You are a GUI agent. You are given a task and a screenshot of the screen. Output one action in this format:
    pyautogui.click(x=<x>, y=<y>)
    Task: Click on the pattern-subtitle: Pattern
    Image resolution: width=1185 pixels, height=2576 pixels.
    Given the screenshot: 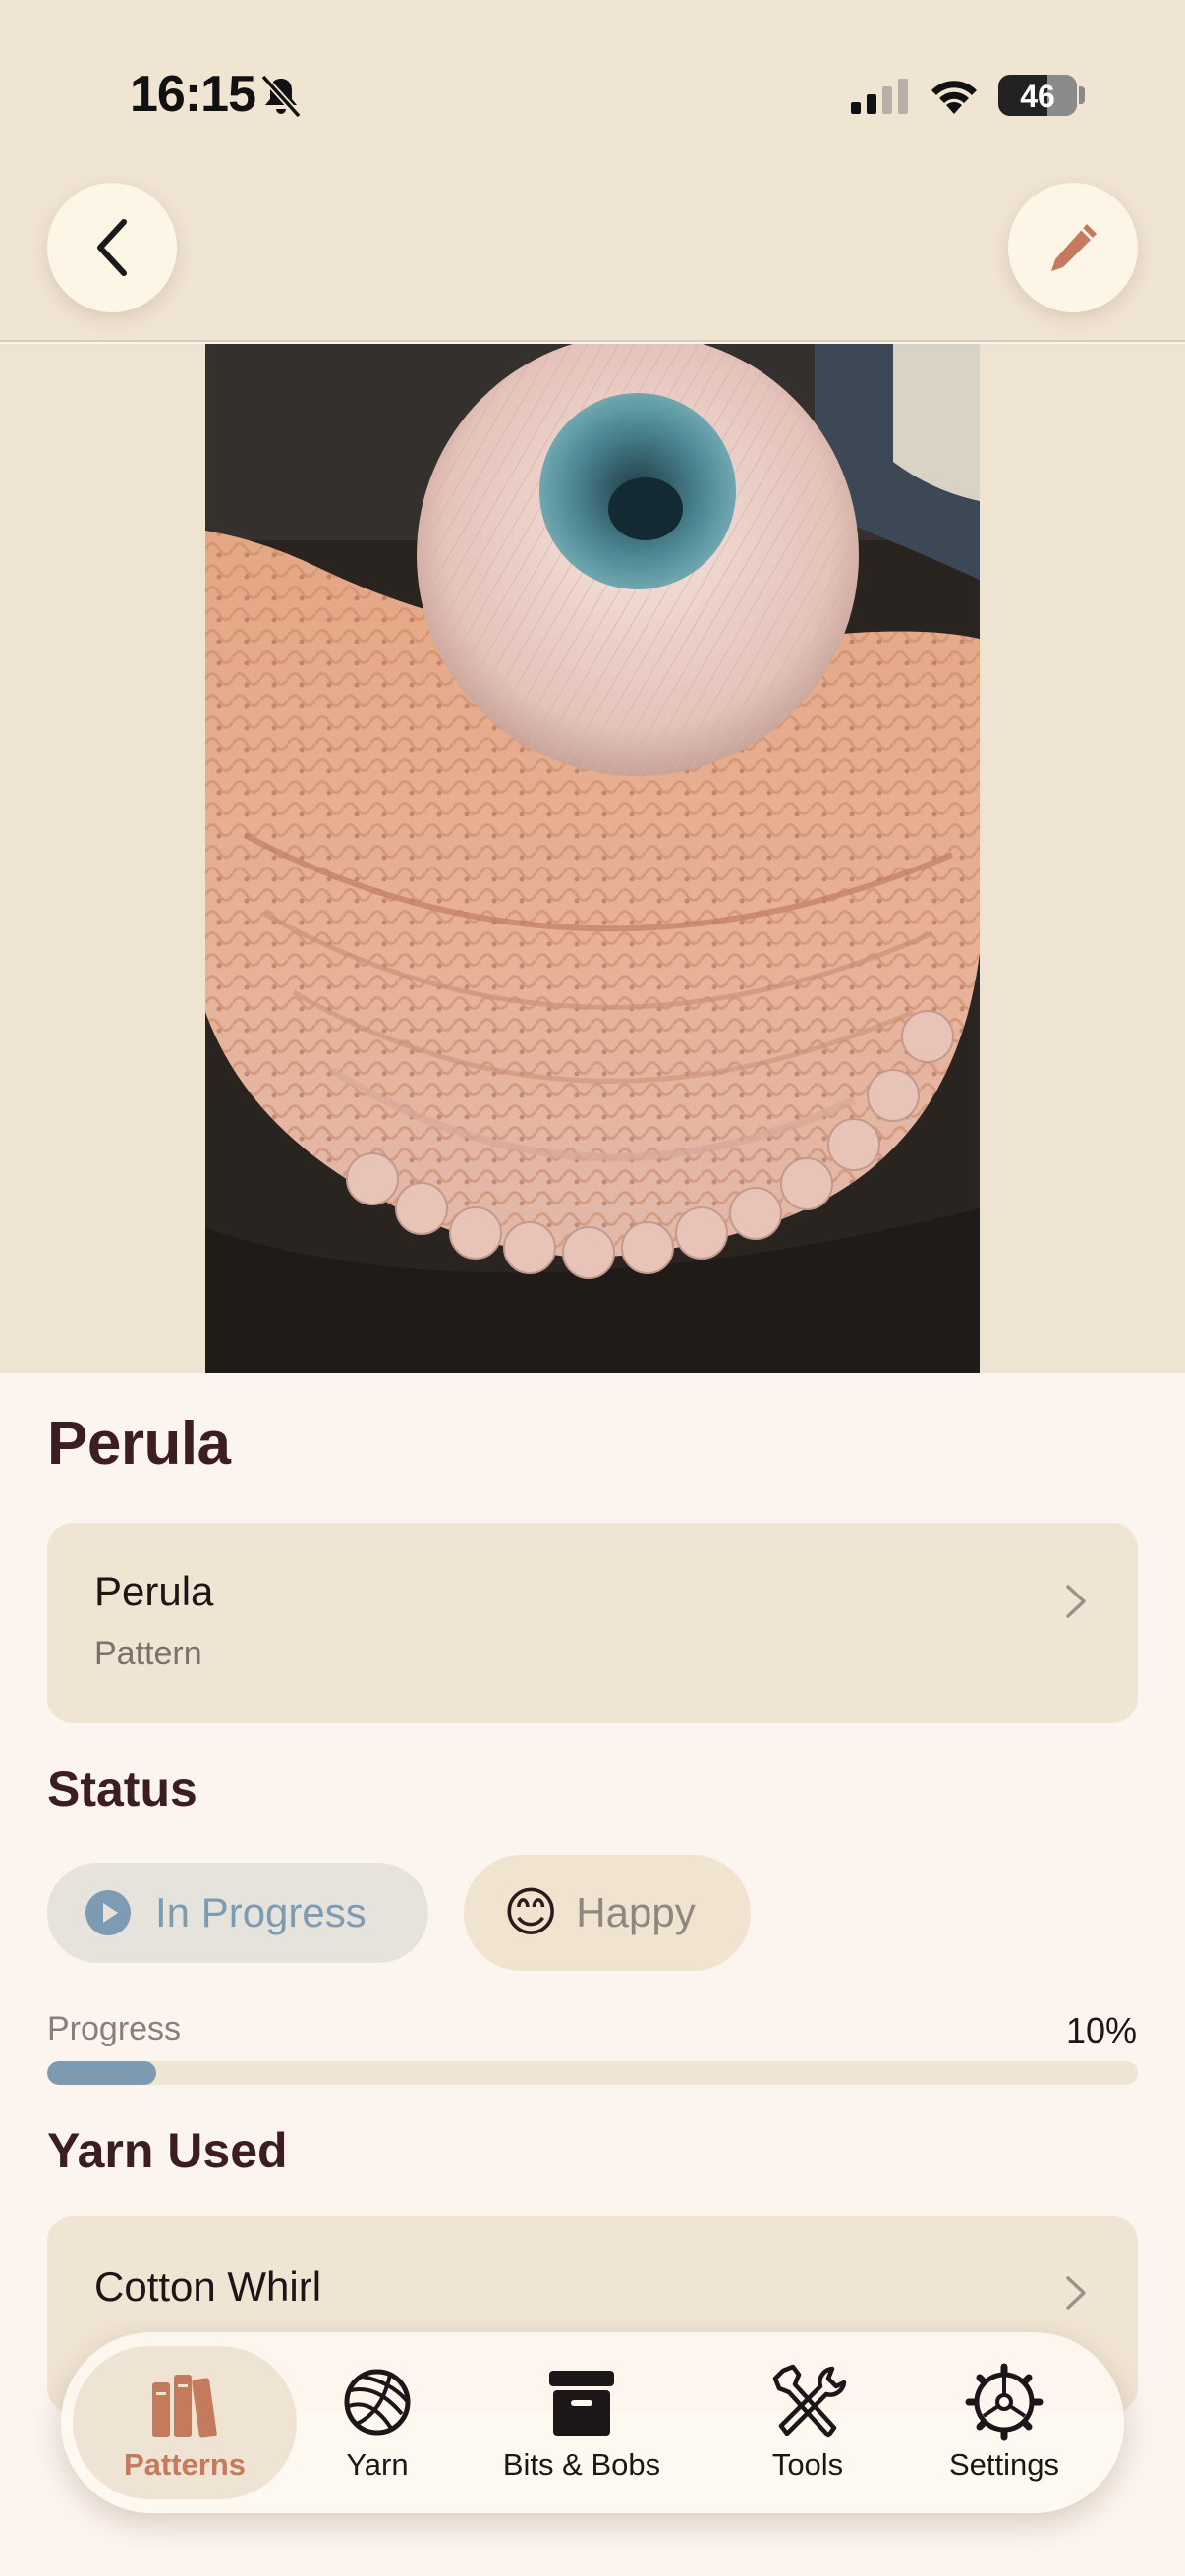 What is the action you would take?
    pyautogui.click(x=148, y=1653)
    